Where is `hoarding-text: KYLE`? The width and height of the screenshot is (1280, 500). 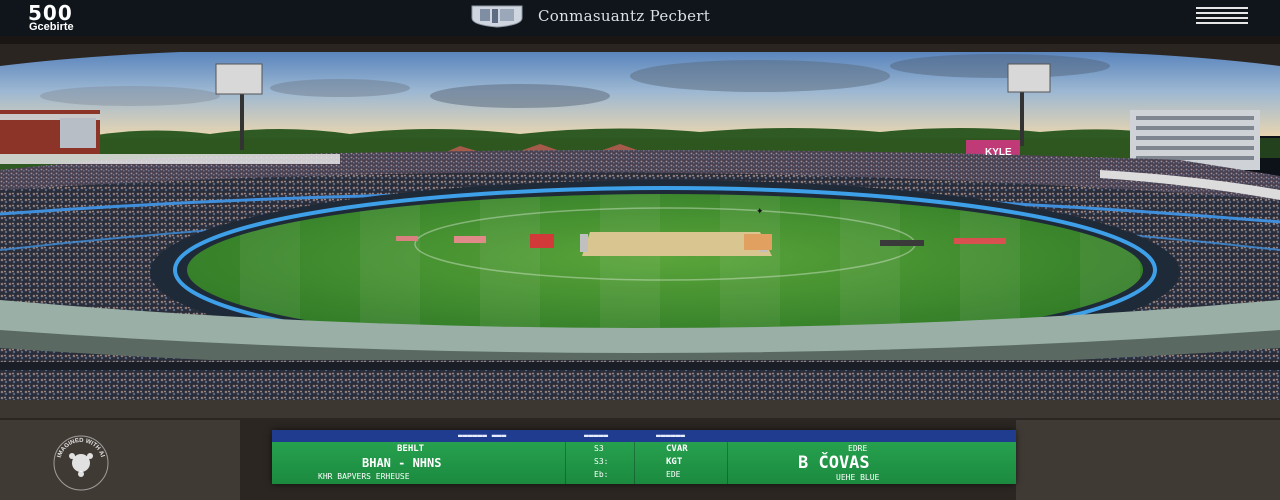 hoarding-text: KYLE is located at coordinates (998, 152).